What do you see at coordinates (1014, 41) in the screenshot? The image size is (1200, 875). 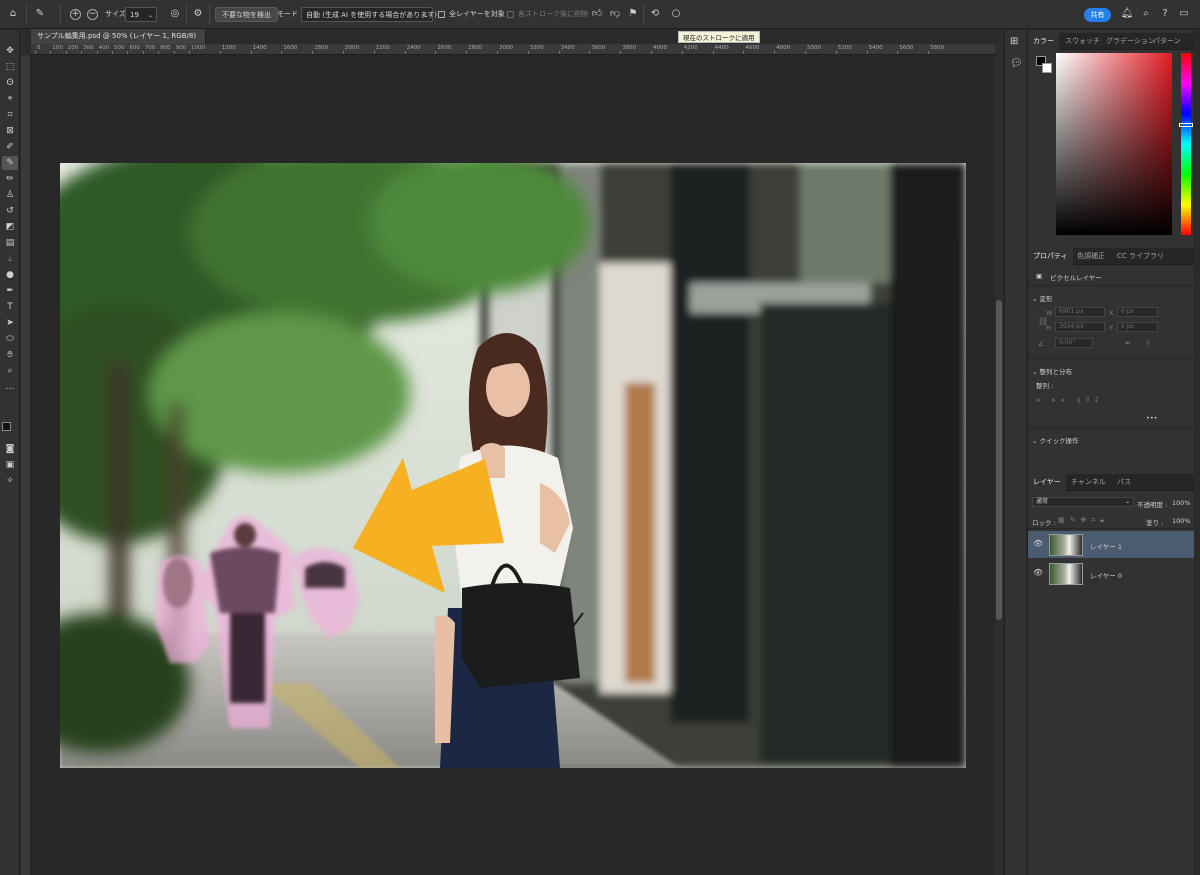 I see `history-icon: ⊞` at bounding box center [1014, 41].